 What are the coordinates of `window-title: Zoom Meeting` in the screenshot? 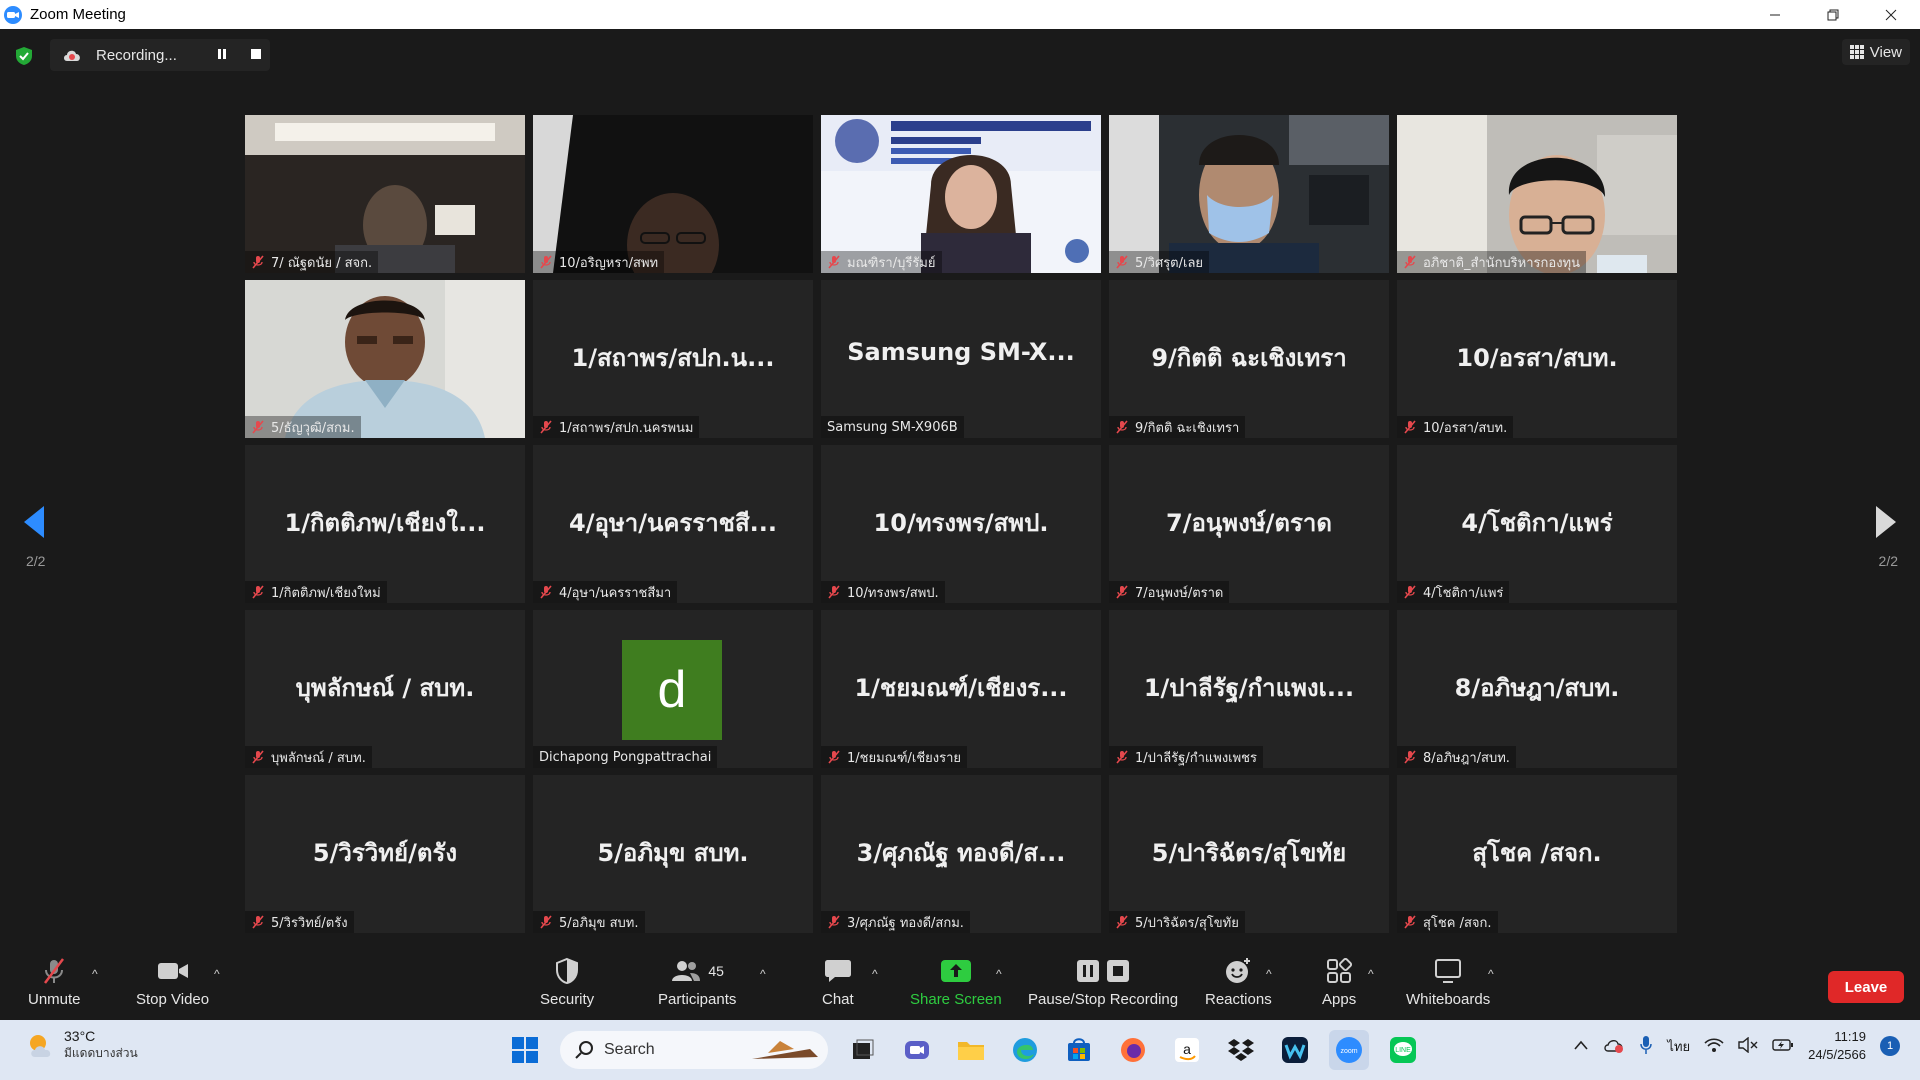 It's located at (78, 14).